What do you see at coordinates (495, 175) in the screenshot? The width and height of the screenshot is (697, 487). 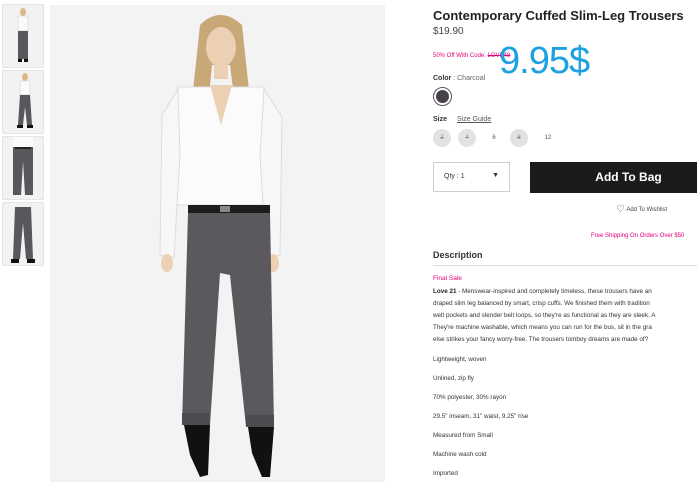 I see `dropdown-arrow-icon: ▼` at bounding box center [495, 175].